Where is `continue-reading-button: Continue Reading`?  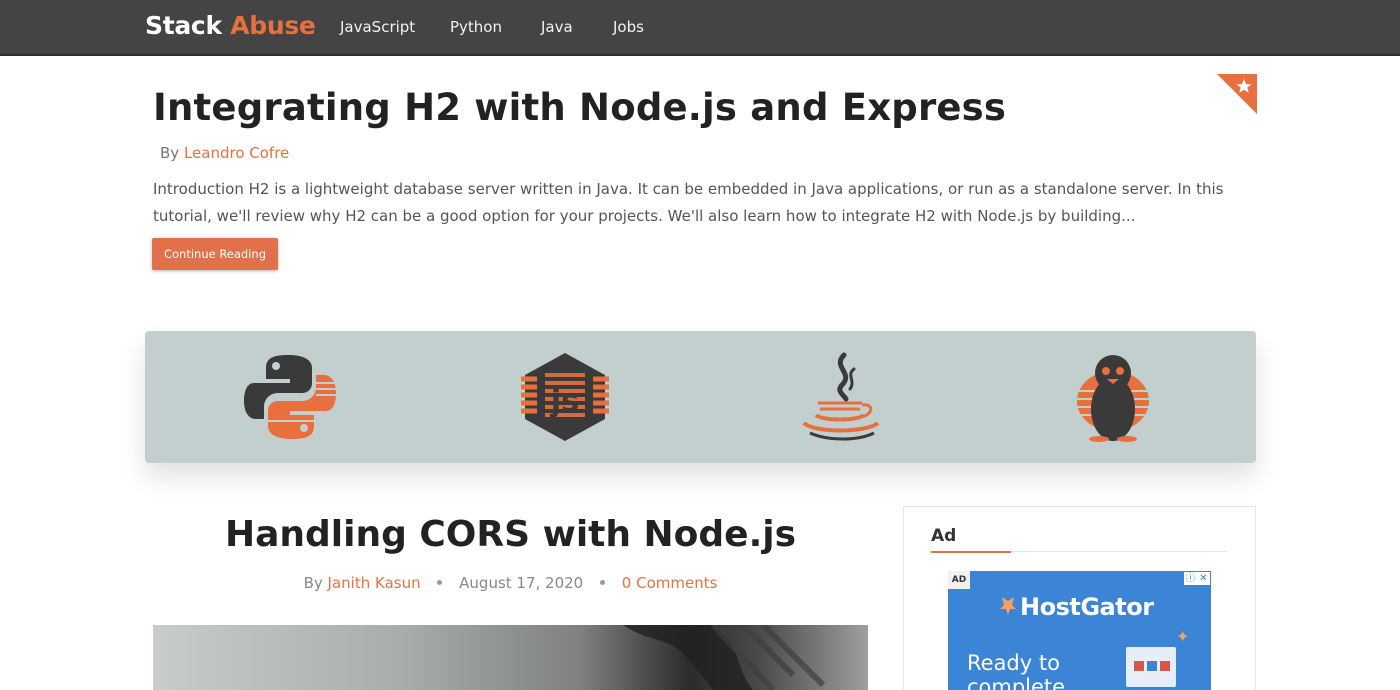
continue-reading-button: Continue Reading is located at coordinates (215, 254).